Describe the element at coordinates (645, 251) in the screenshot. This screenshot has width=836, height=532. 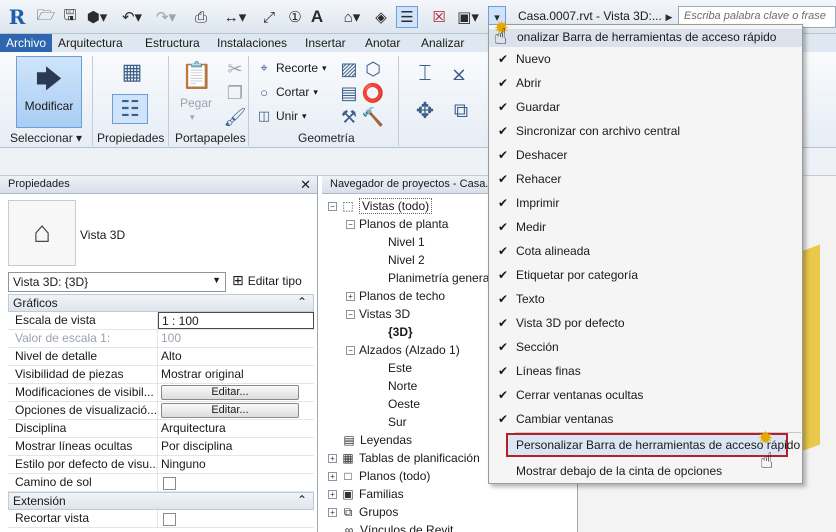
I see `menu-item-cota-alineada: ✔ Cota alineada` at that location.